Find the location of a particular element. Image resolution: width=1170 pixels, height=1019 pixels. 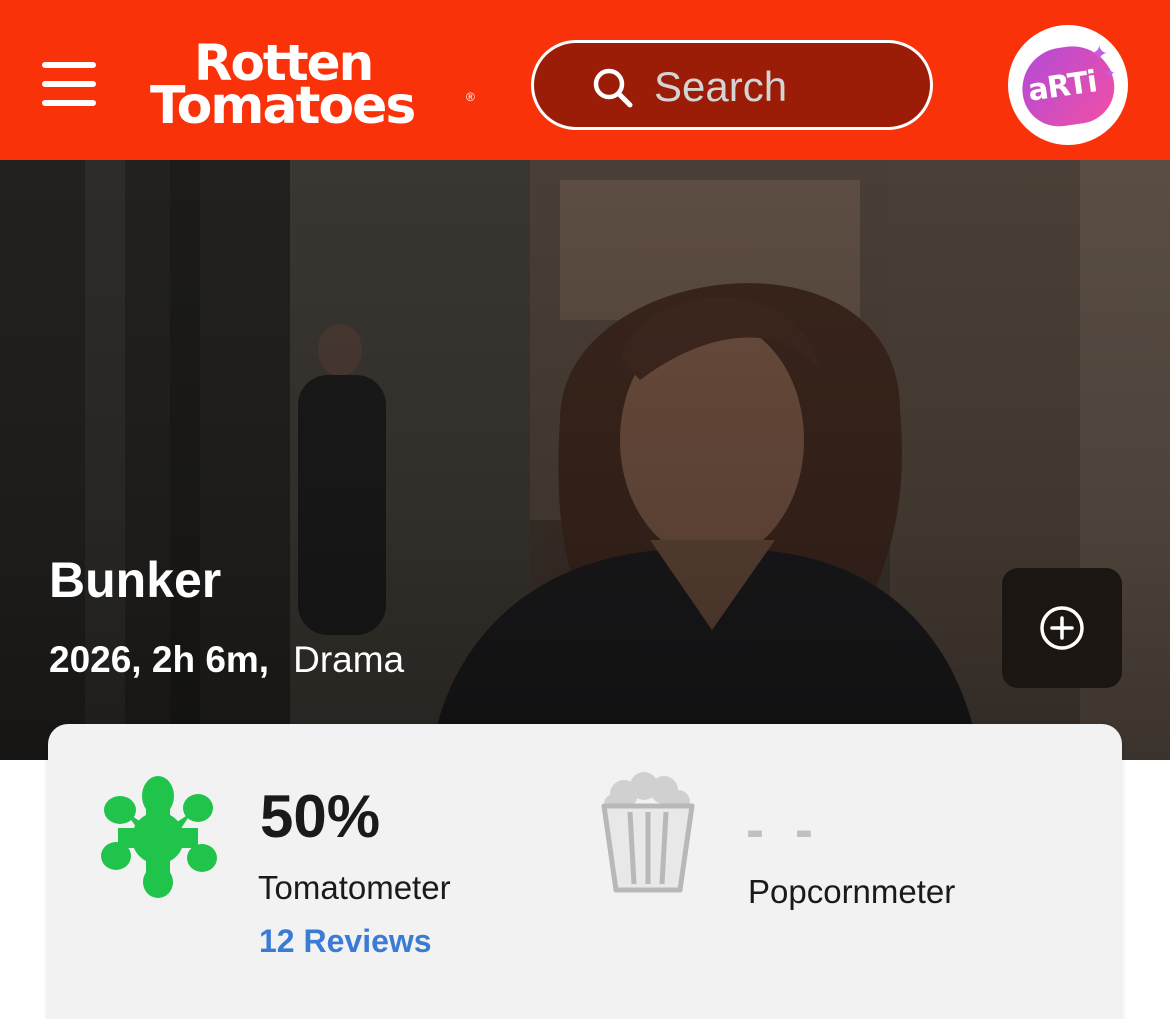

logo-line-2: Tomatoes is located at coordinates (283, 106).